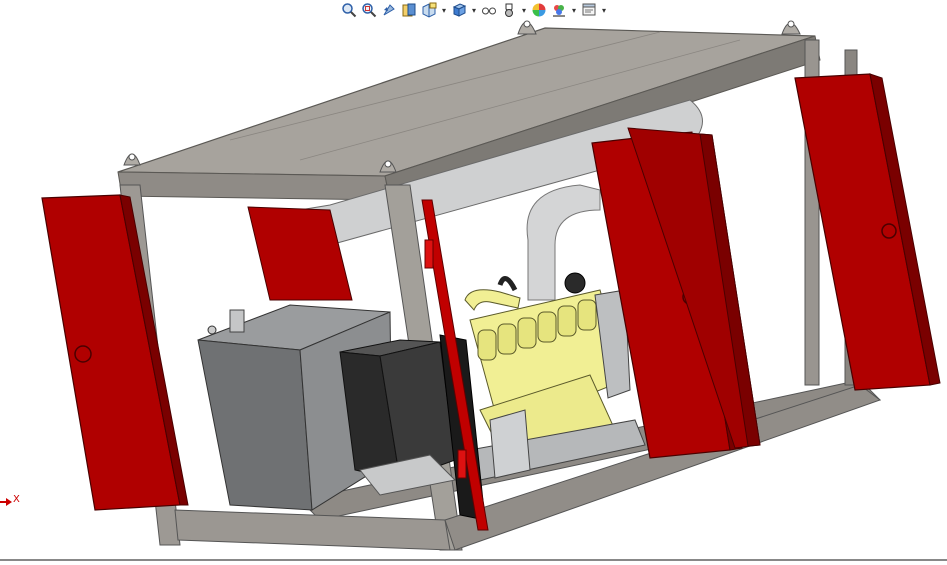 The height and width of the screenshot is (565, 947). I want to click on filler-cap-icon, so click(237, 321).